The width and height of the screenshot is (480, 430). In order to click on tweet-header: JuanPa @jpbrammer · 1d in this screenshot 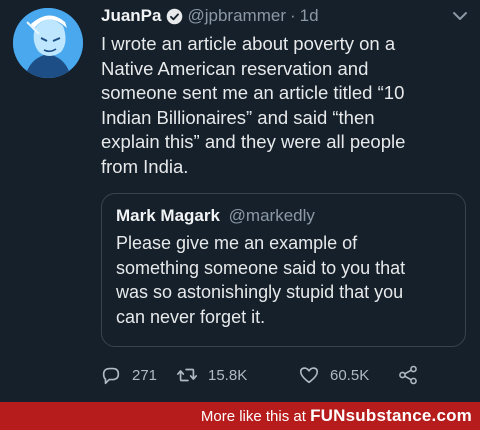, I will do `click(210, 16)`.